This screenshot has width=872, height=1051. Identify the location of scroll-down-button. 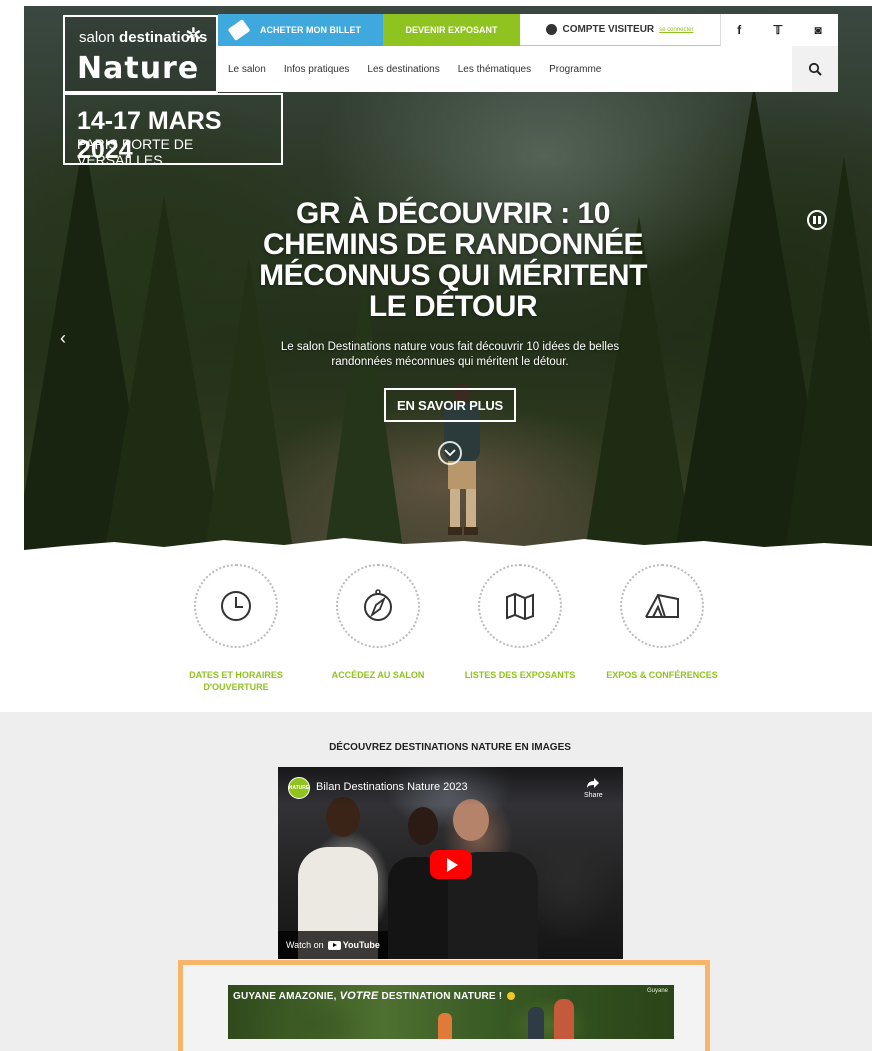
(450, 453).